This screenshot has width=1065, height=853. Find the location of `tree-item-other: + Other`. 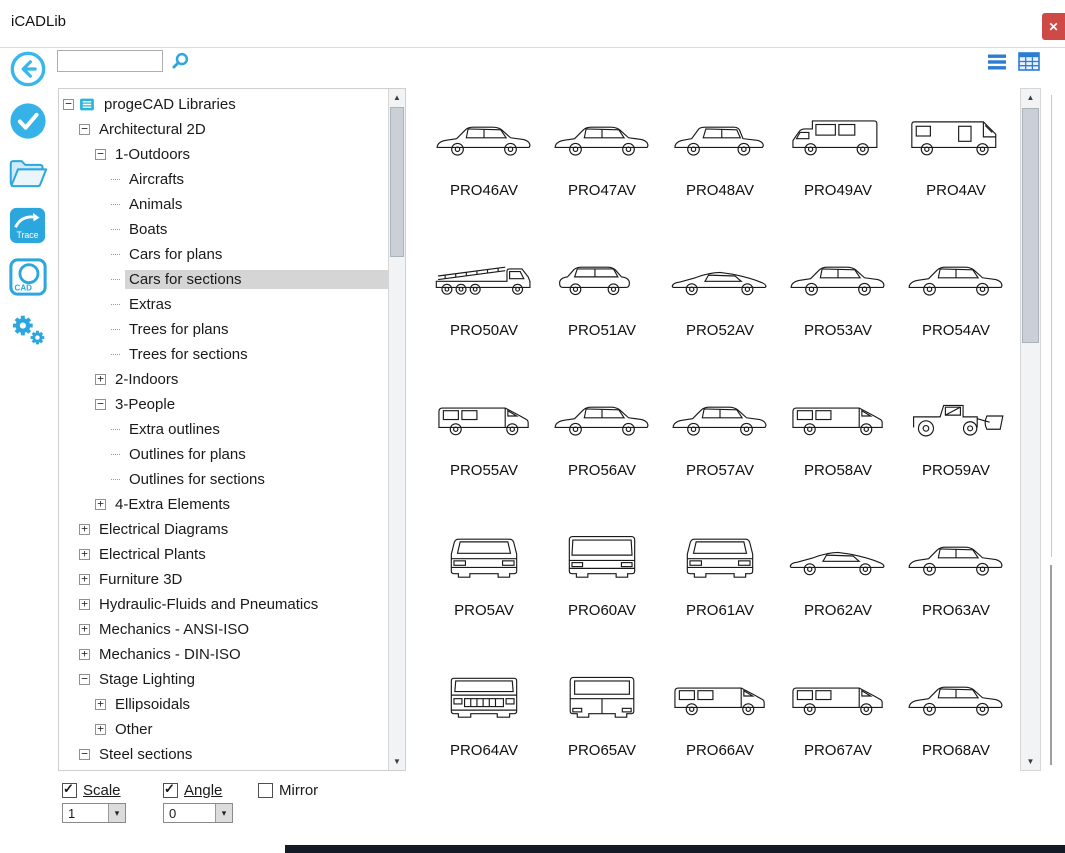

tree-item-other: + Other is located at coordinates (223, 729).